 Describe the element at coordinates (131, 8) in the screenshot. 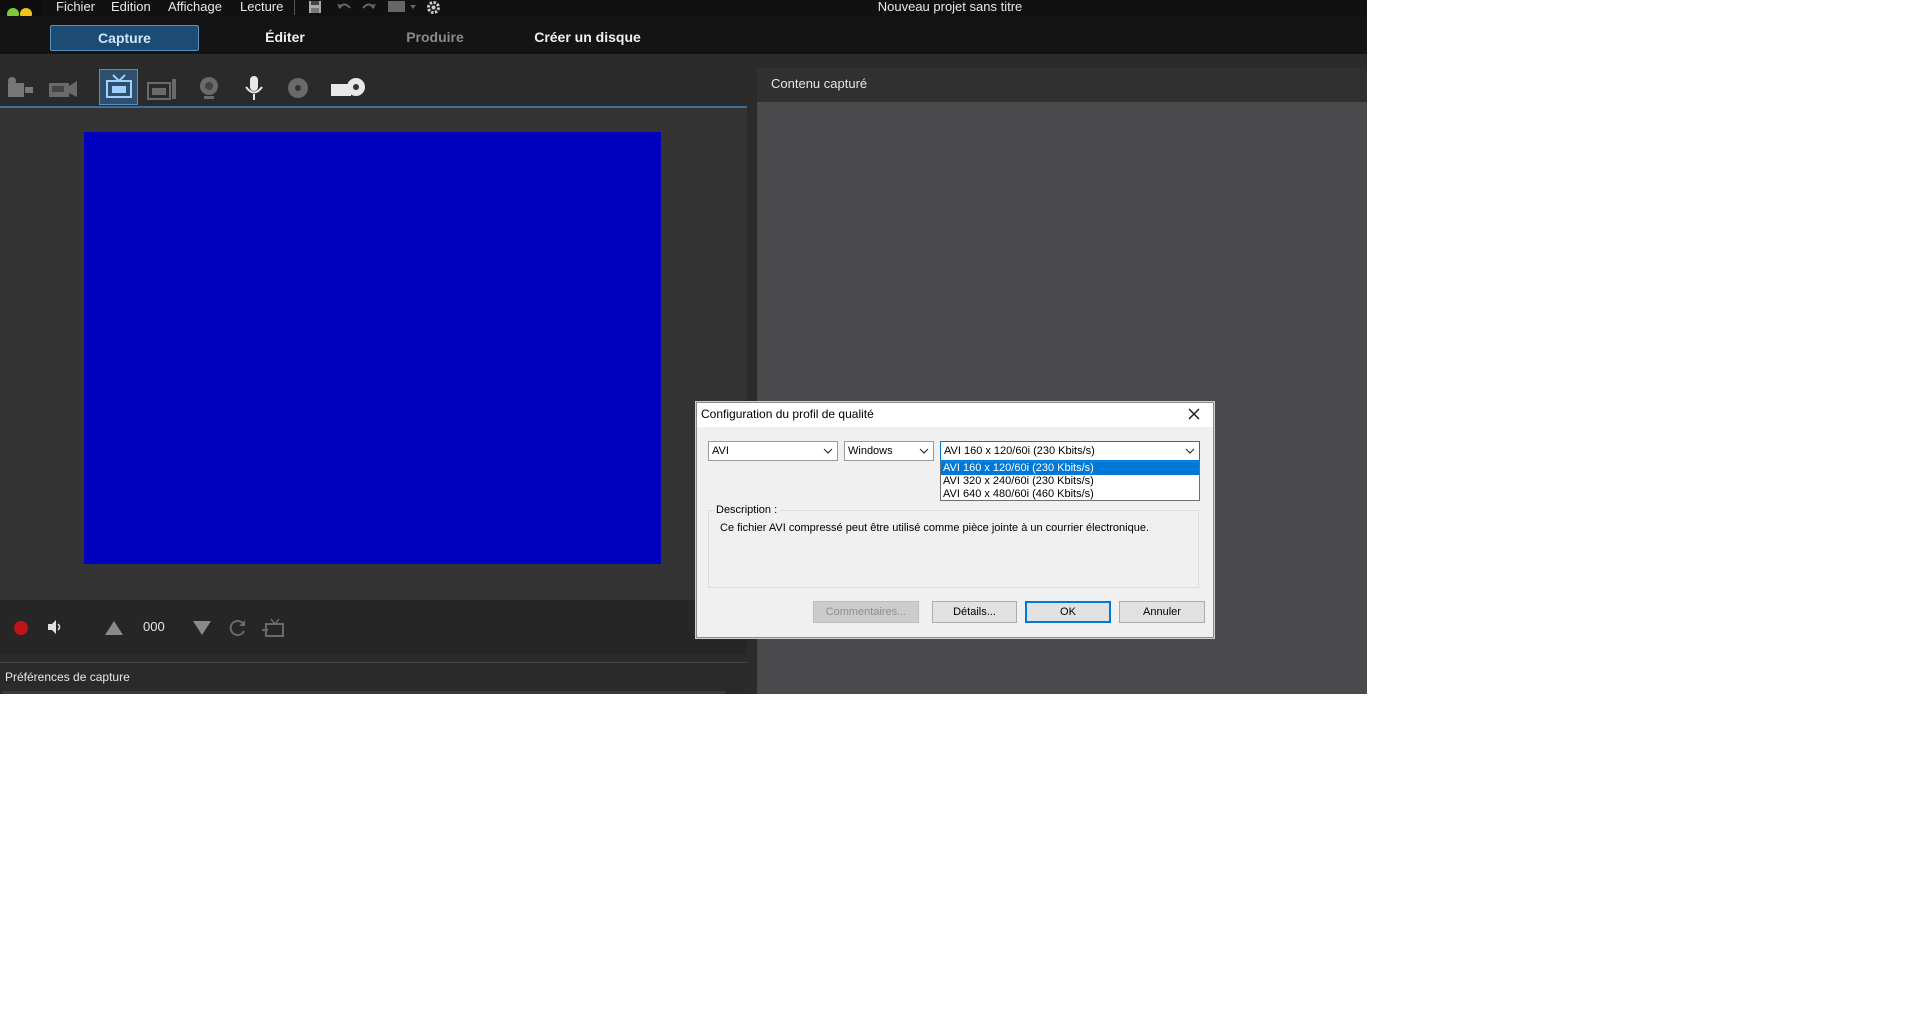

I see `menu-edition: Edition` at that location.